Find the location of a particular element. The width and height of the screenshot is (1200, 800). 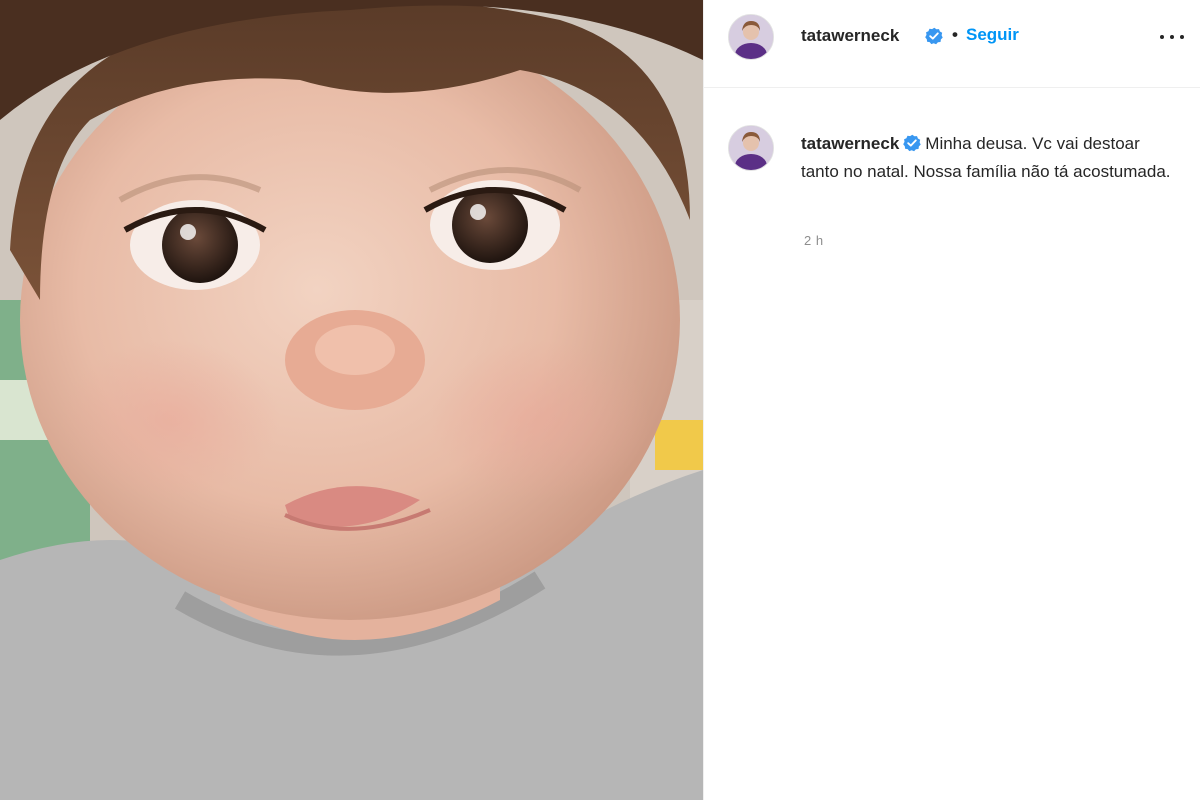

follow-button: Seguir is located at coordinates (992, 35).